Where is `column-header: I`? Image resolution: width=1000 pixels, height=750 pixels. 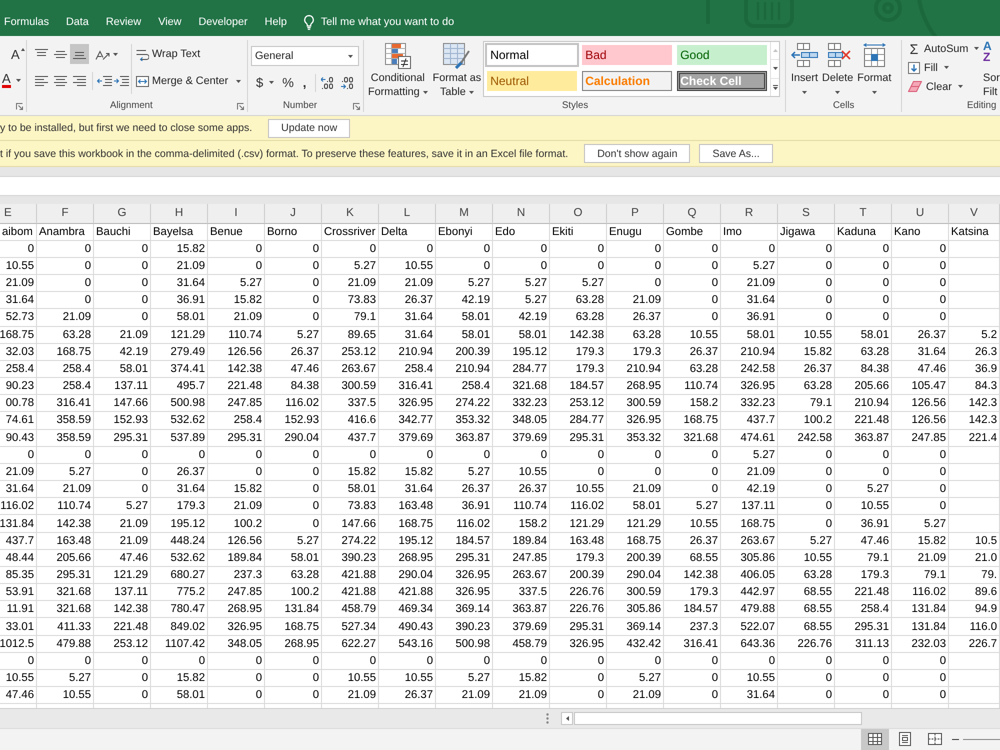
column-header: I is located at coordinates (236, 214).